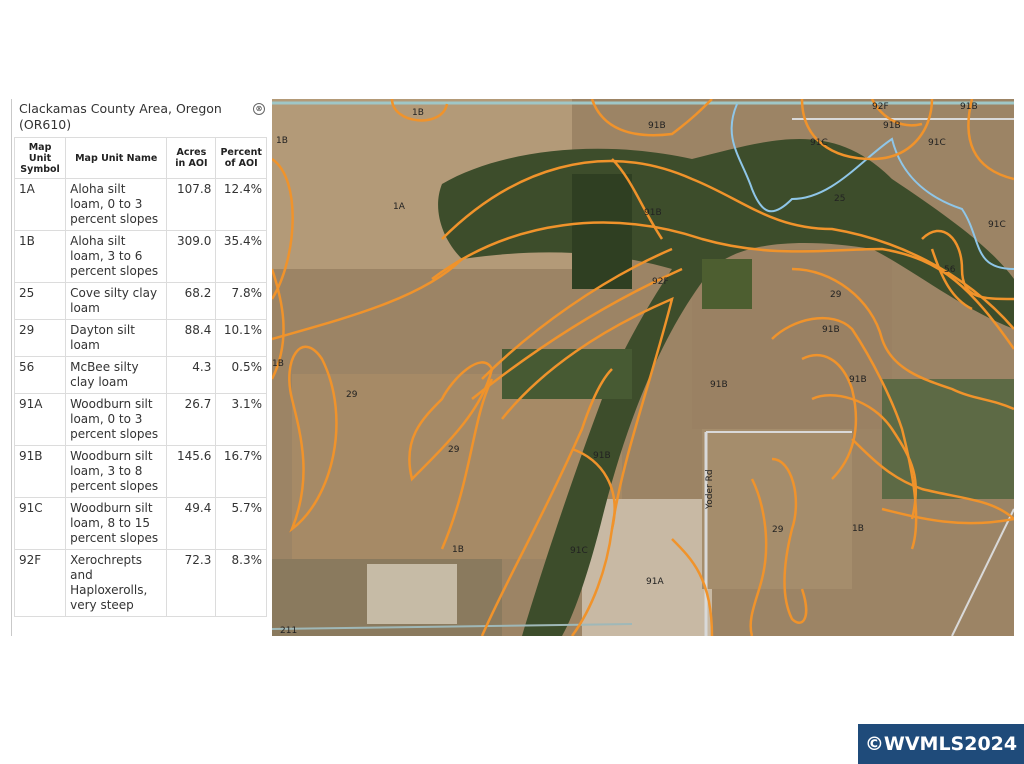 The image size is (1024, 764). What do you see at coordinates (191, 301) in the screenshot?
I see `row-acres: 68.2` at bounding box center [191, 301].